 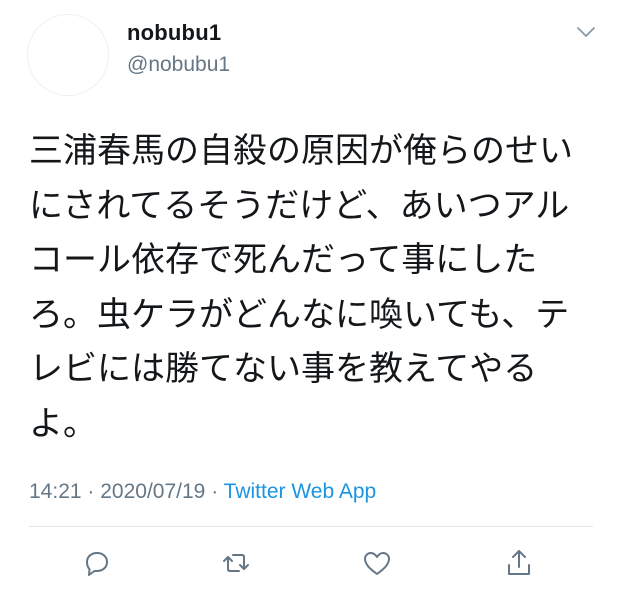 What do you see at coordinates (97, 563) in the screenshot?
I see `reply-icon` at bounding box center [97, 563].